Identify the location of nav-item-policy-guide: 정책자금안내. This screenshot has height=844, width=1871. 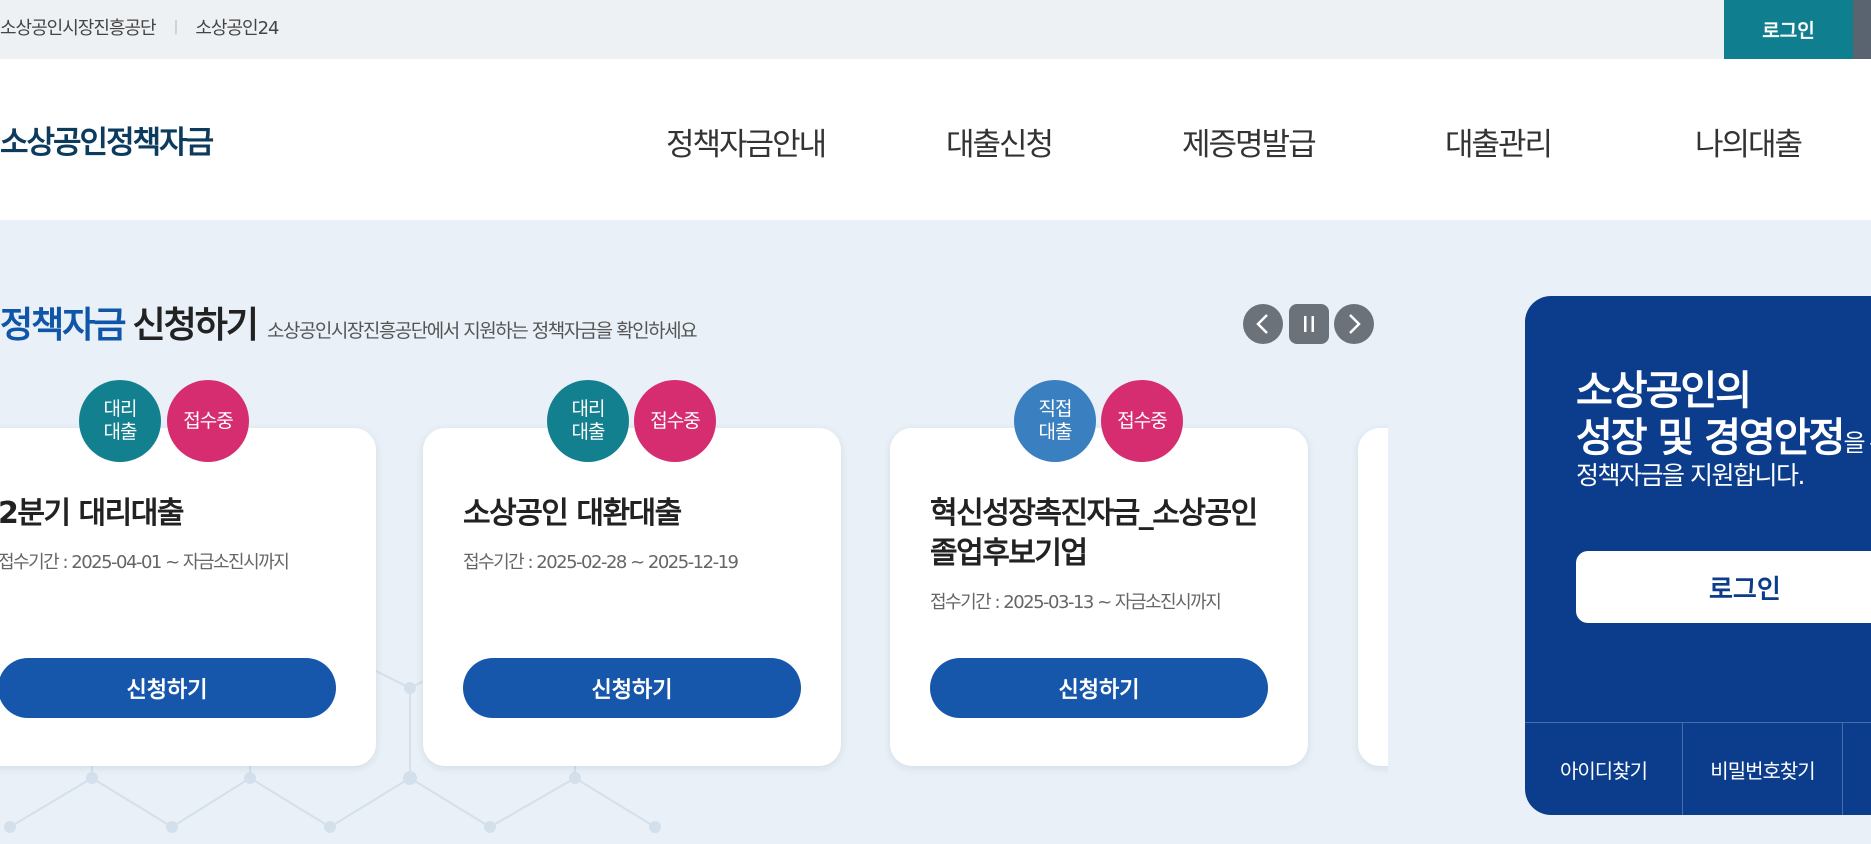
(746, 141).